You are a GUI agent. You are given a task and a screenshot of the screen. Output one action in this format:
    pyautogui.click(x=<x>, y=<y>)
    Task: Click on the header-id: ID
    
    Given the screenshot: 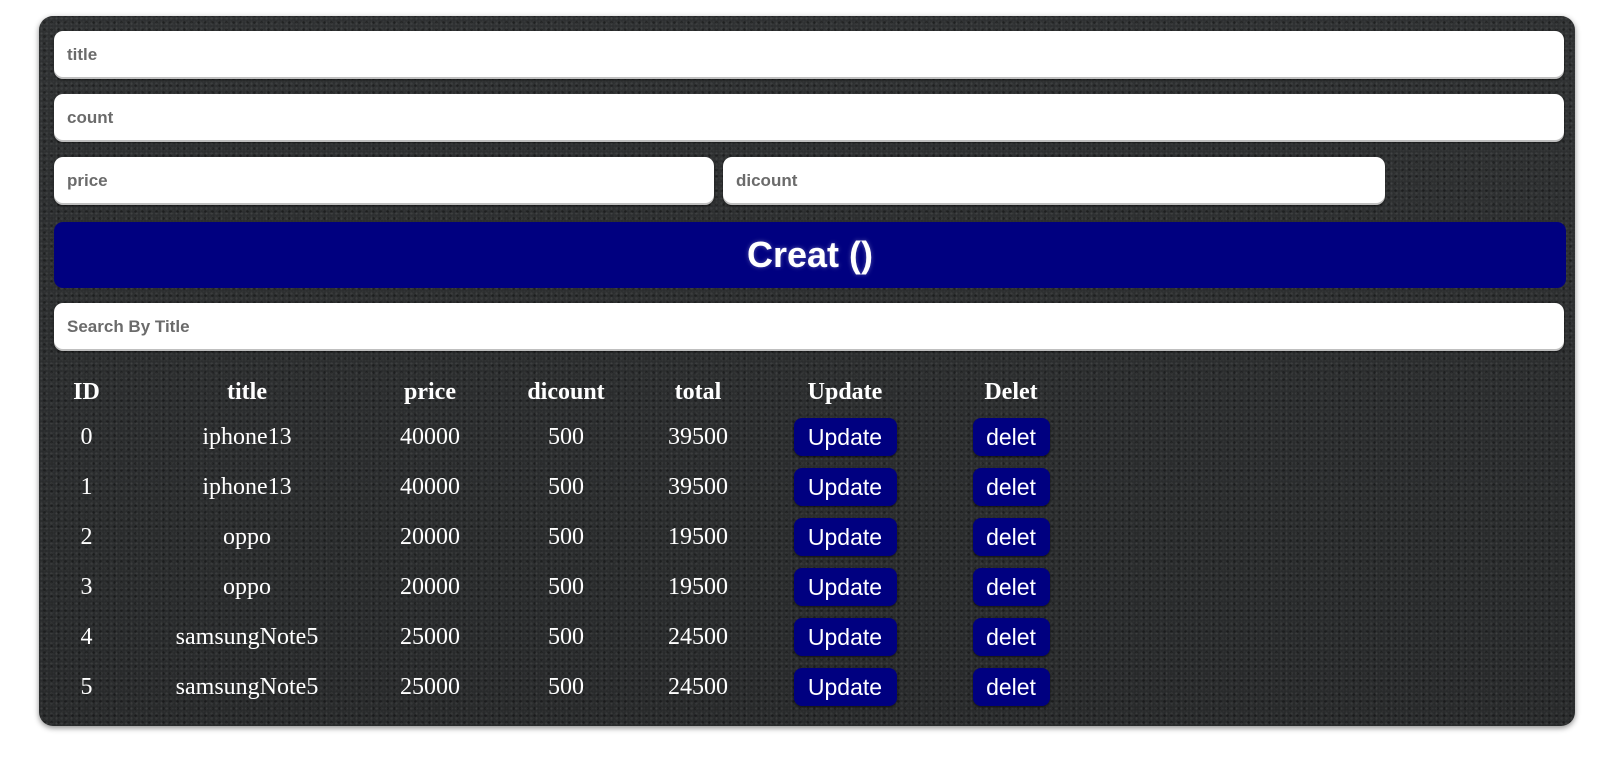 What is the action you would take?
    pyautogui.click(x=86, y=391)
    